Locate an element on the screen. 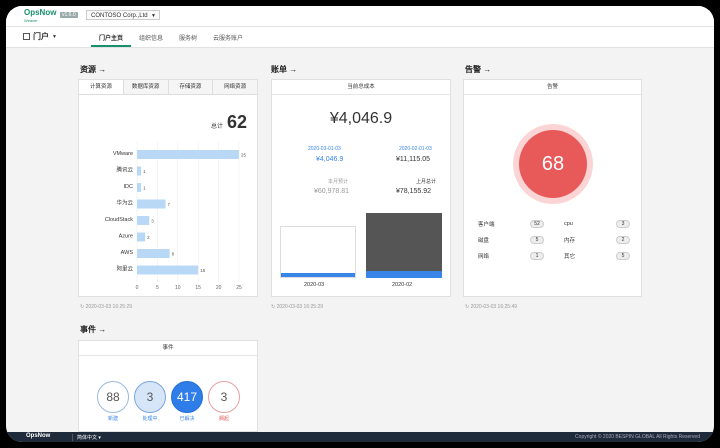 This screenshot has width=720, height=448. event-item: 3 处理中 is located at coordinates (150, 401).